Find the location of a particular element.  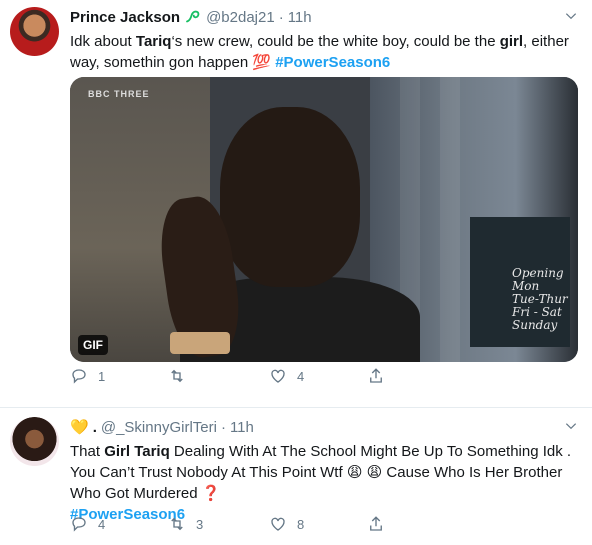

like-count: 8 is located at coordinates (301, 524).